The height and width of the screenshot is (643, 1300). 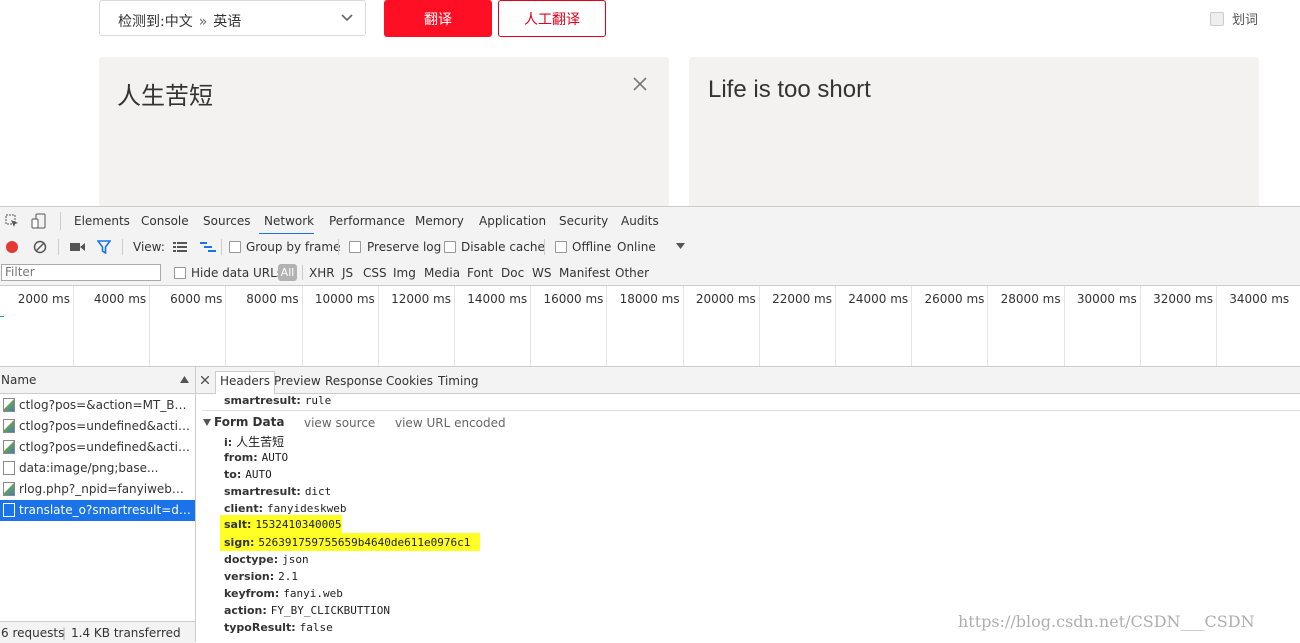 I want to click on timeline-tick-label: 24000 ms, so click(x=878, y=299).